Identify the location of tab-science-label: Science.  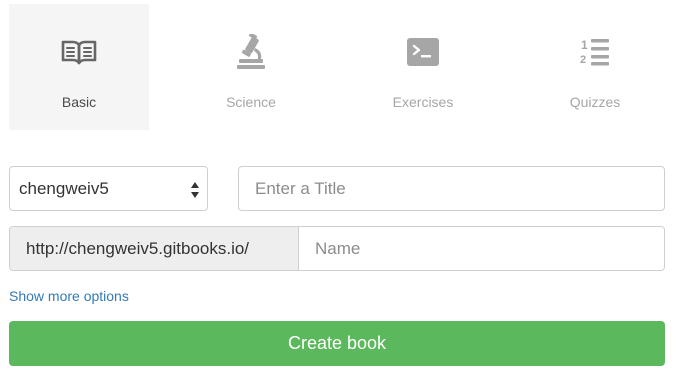
(251, 102).